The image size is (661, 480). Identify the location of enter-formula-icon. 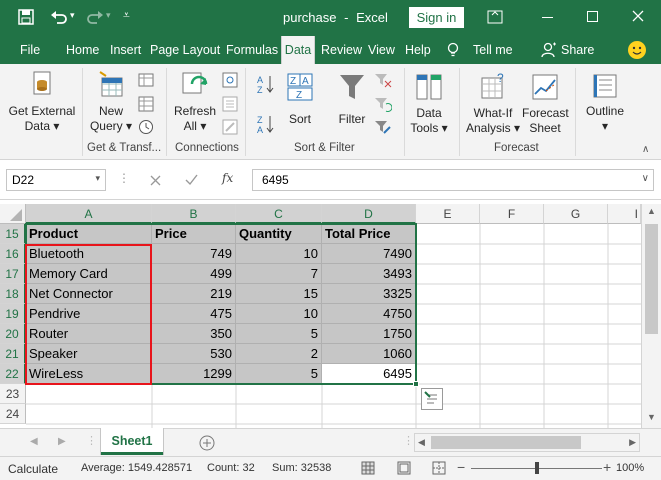
(191, 180).